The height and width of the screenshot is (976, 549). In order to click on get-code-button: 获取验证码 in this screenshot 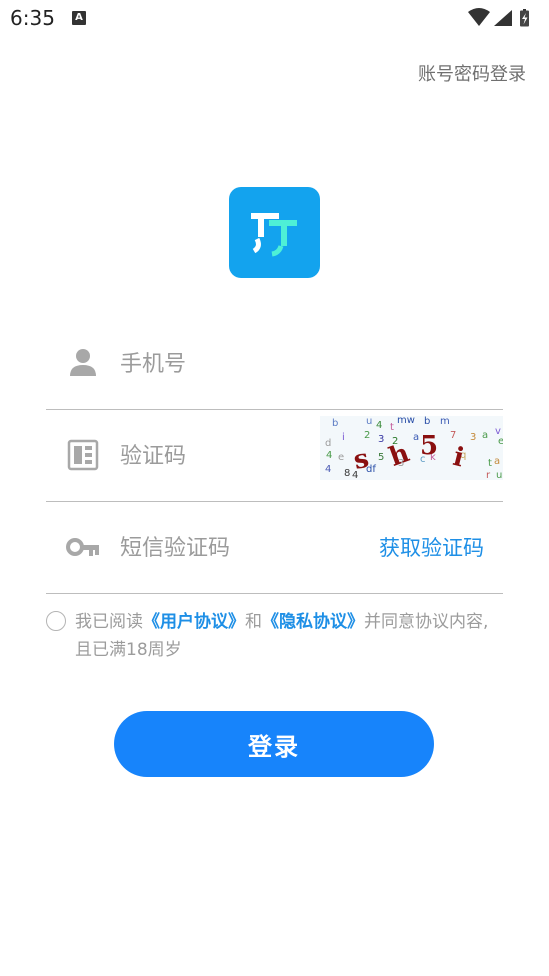, I will do `click(431, 547)`.